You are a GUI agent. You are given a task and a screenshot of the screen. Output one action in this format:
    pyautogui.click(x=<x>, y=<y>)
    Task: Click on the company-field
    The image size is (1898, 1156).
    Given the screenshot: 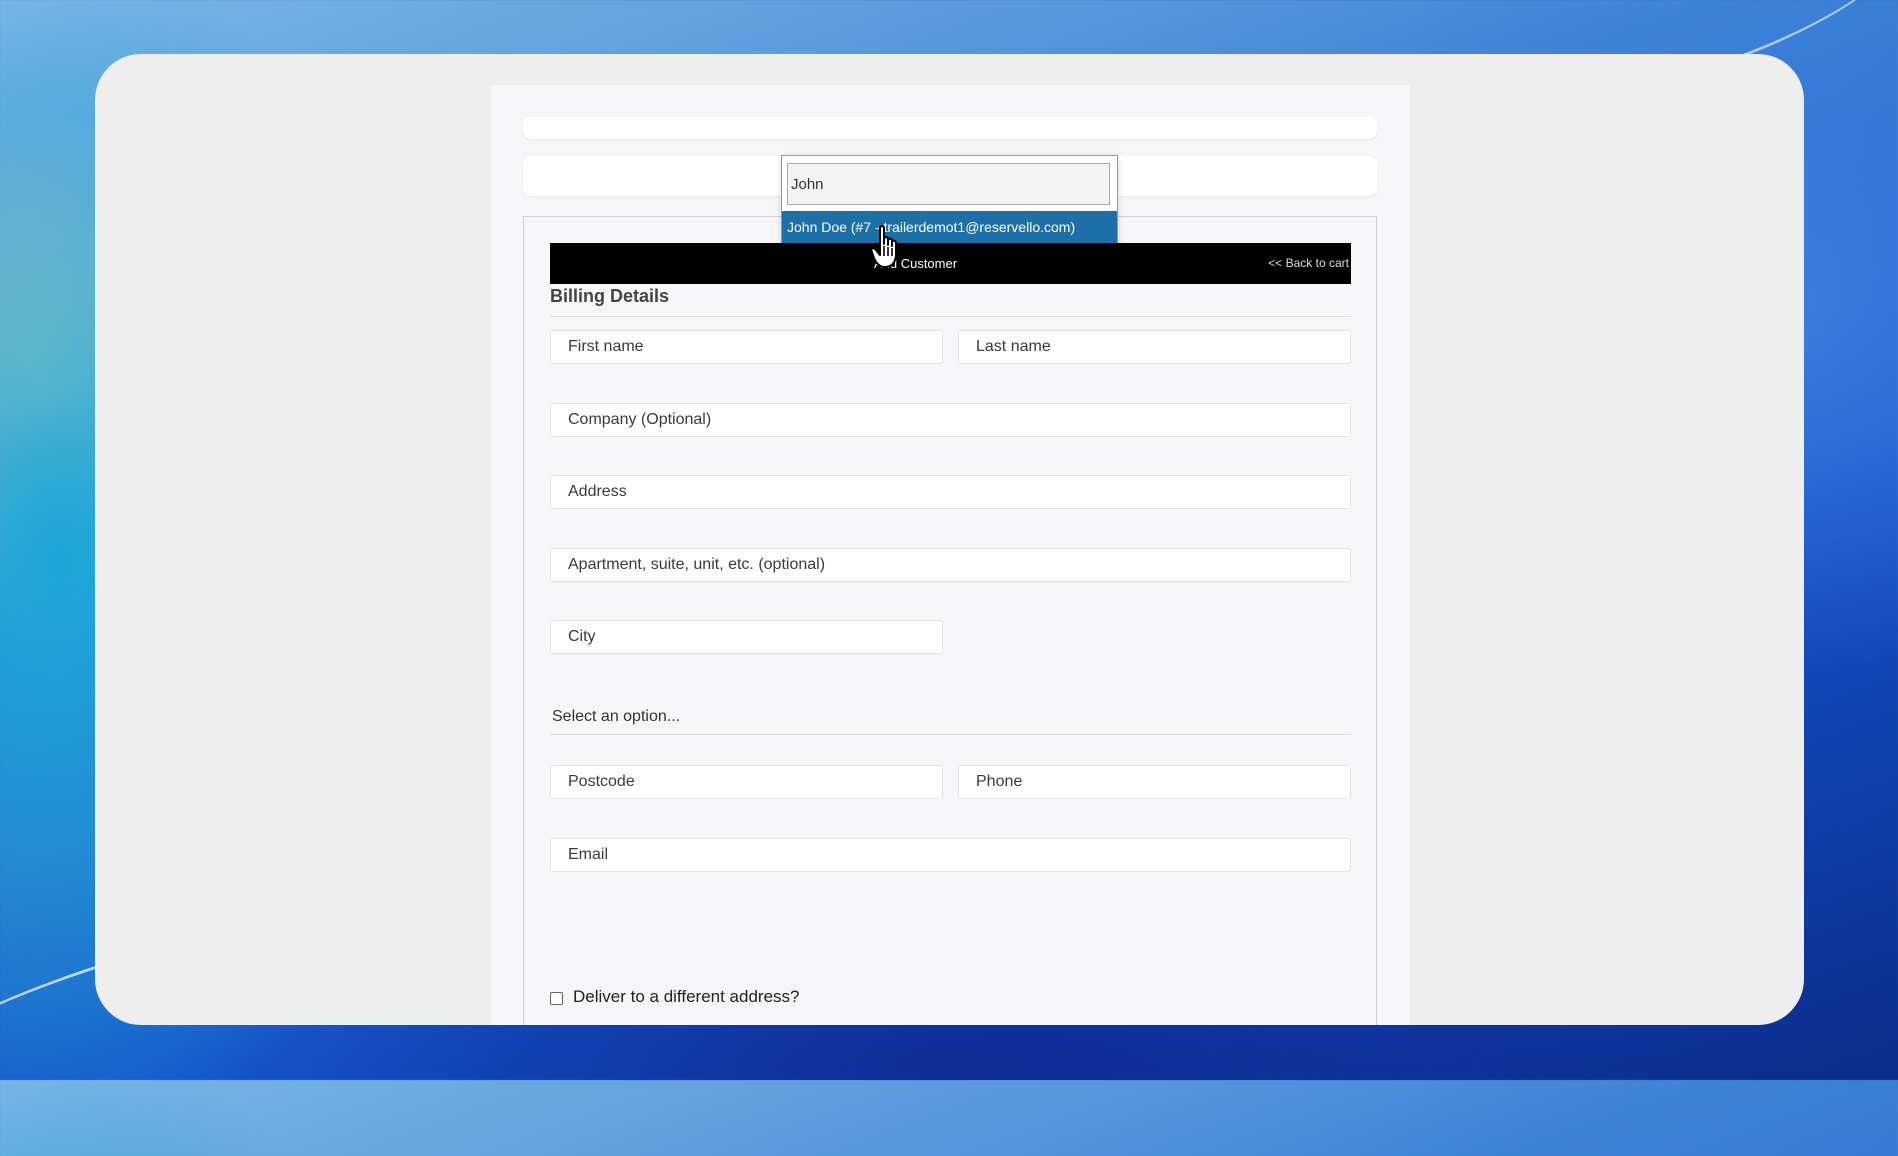 What is the action you would take?
    pyautogui.click(x=950, y=420)
    